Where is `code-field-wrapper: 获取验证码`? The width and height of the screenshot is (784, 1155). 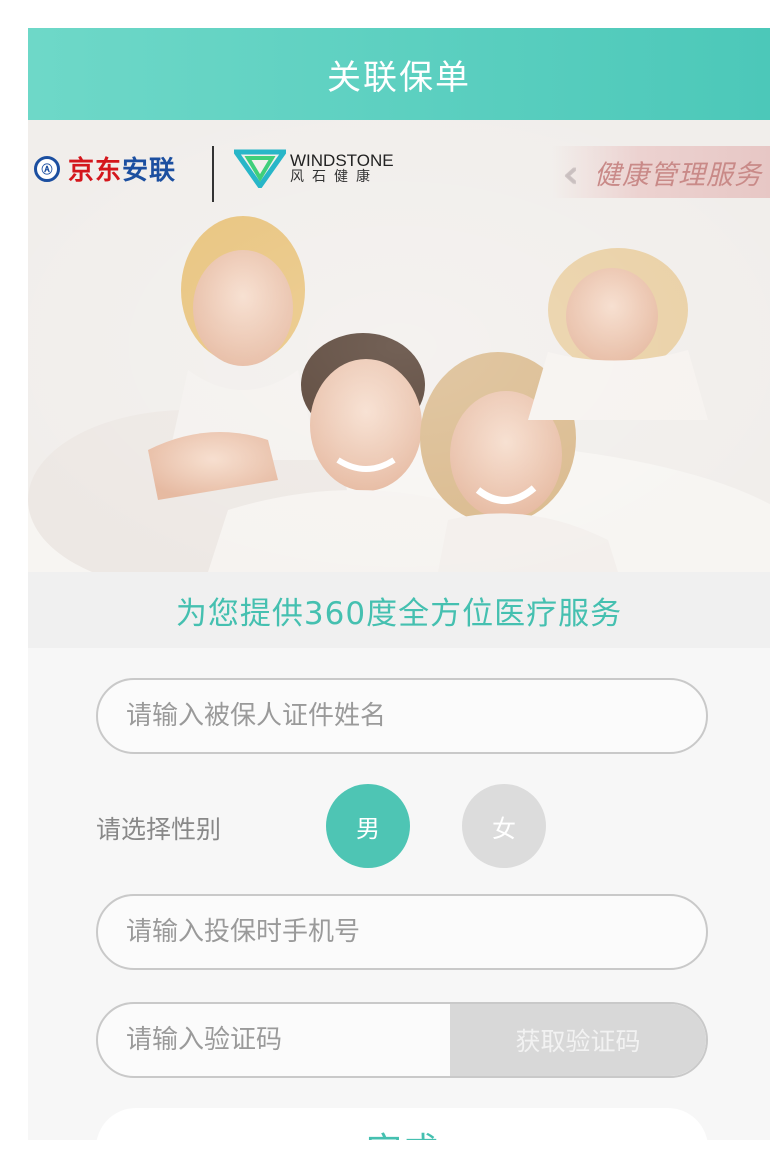 code-field-wrapper: 获取验证码 is located at coordinates (402, 1040).